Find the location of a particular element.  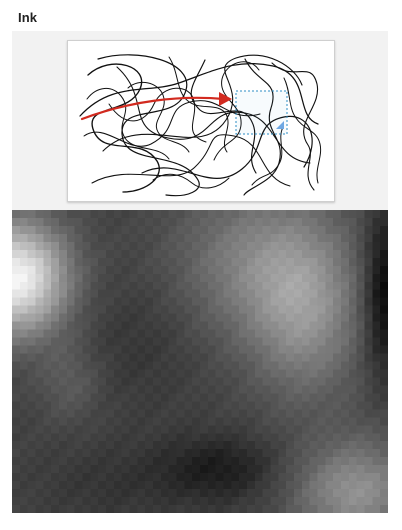

selection-box is located at coordinates (261, 112).